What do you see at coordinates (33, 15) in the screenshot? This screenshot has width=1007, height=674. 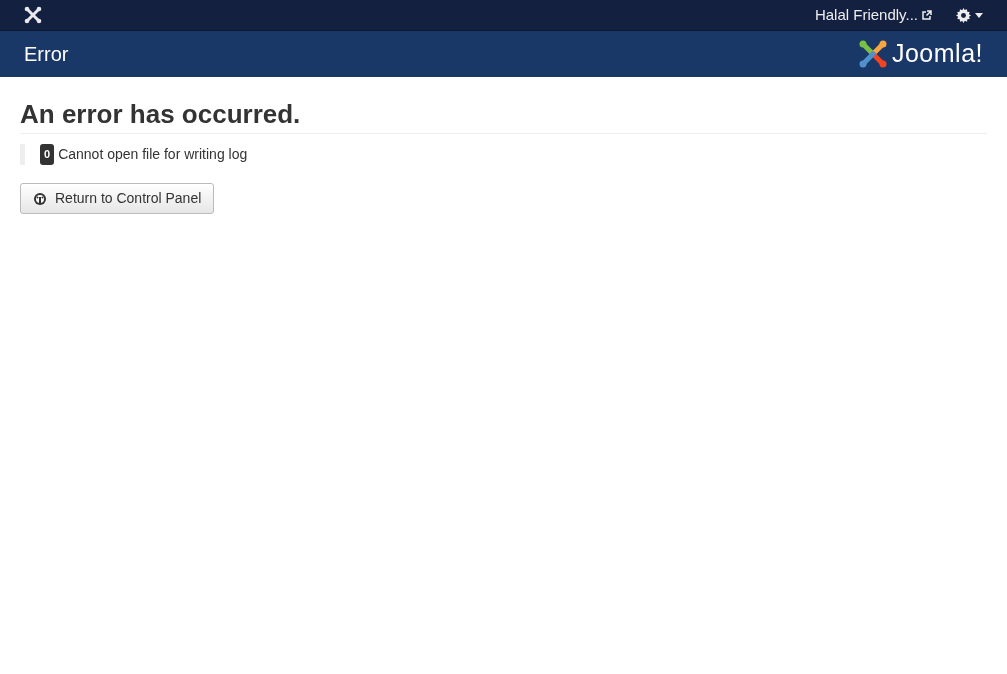 I see `joomla-icon` at bounding box center [33, 15].